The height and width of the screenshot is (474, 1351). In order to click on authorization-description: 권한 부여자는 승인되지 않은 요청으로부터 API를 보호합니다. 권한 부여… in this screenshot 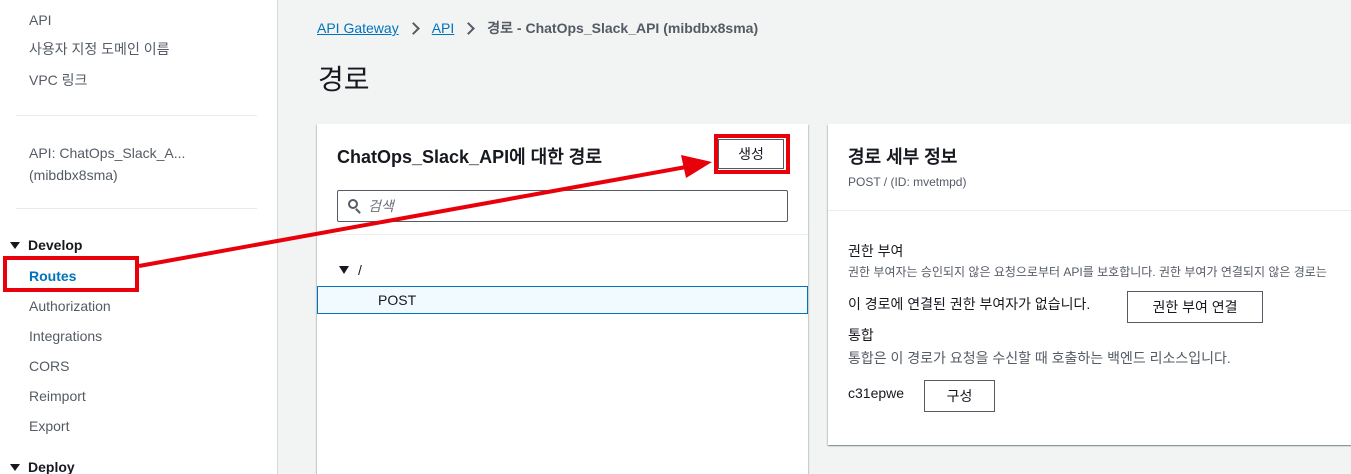, I will do `click(1087, 272)`.